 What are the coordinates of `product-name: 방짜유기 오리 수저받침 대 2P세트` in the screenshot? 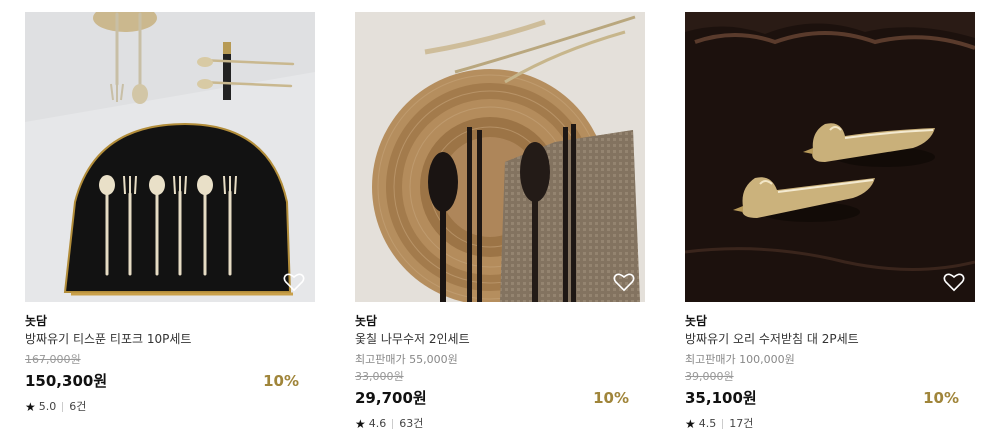 It's located at (830, 339).